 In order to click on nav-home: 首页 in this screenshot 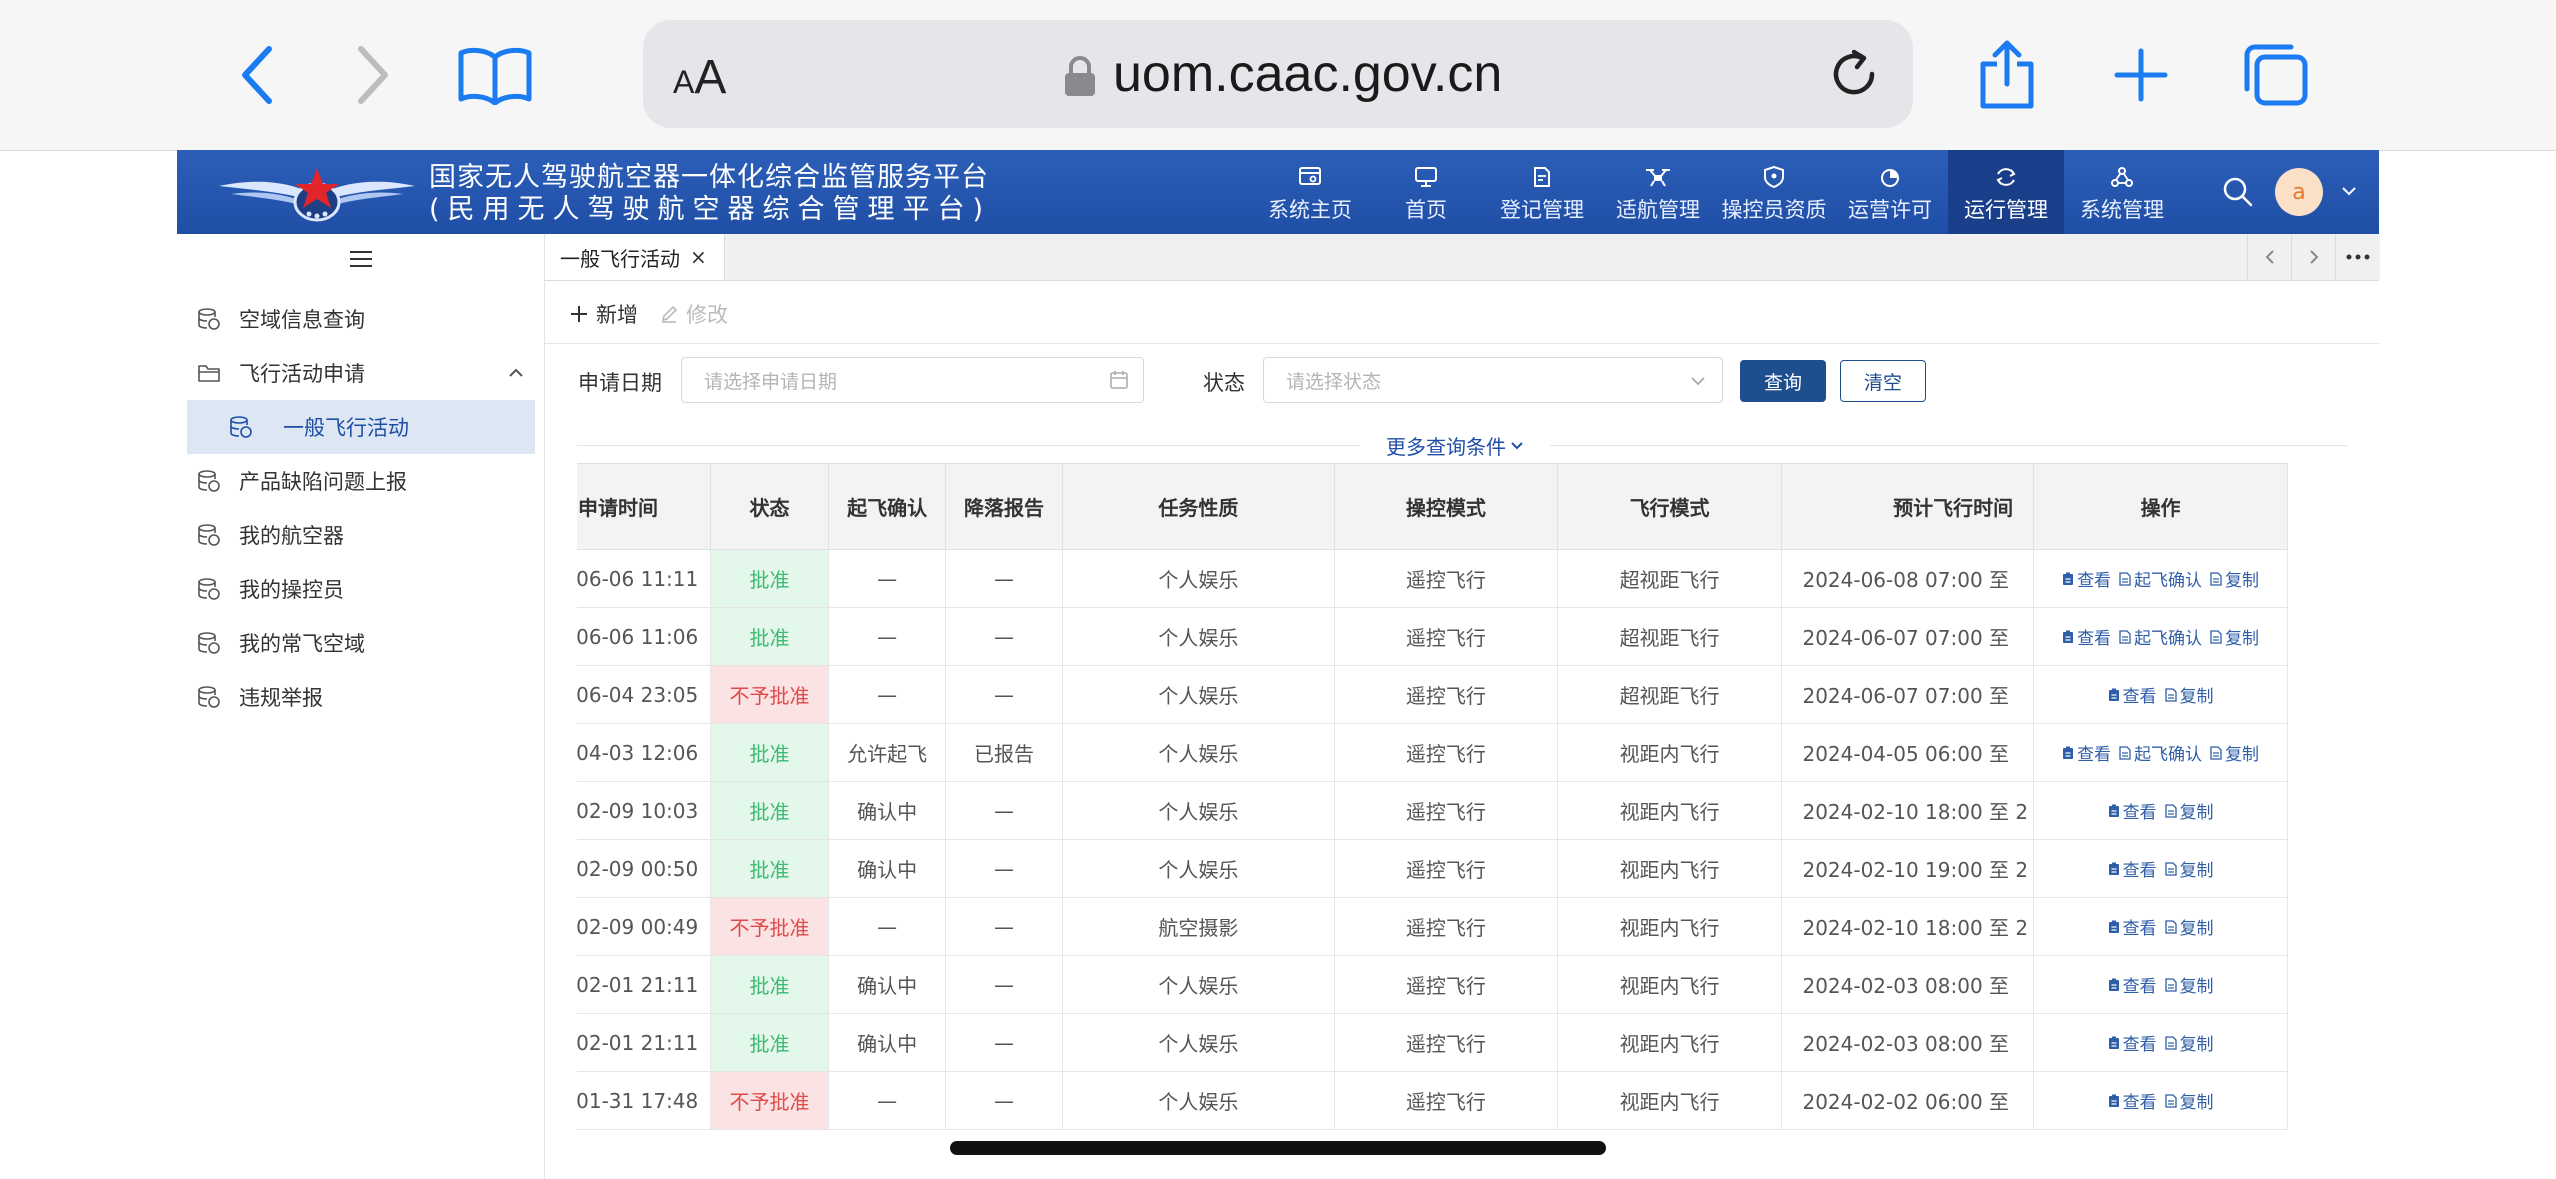, I will do `click(1426, 192)`.